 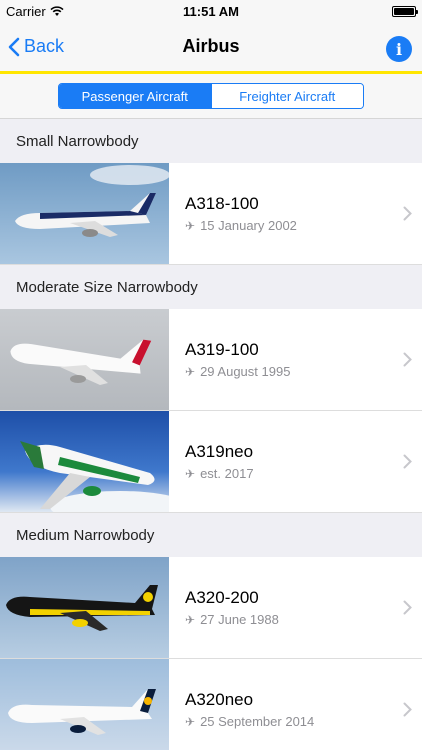 I want to click on first-flight: ✈ est. 2017, so click(x=288, y=473).